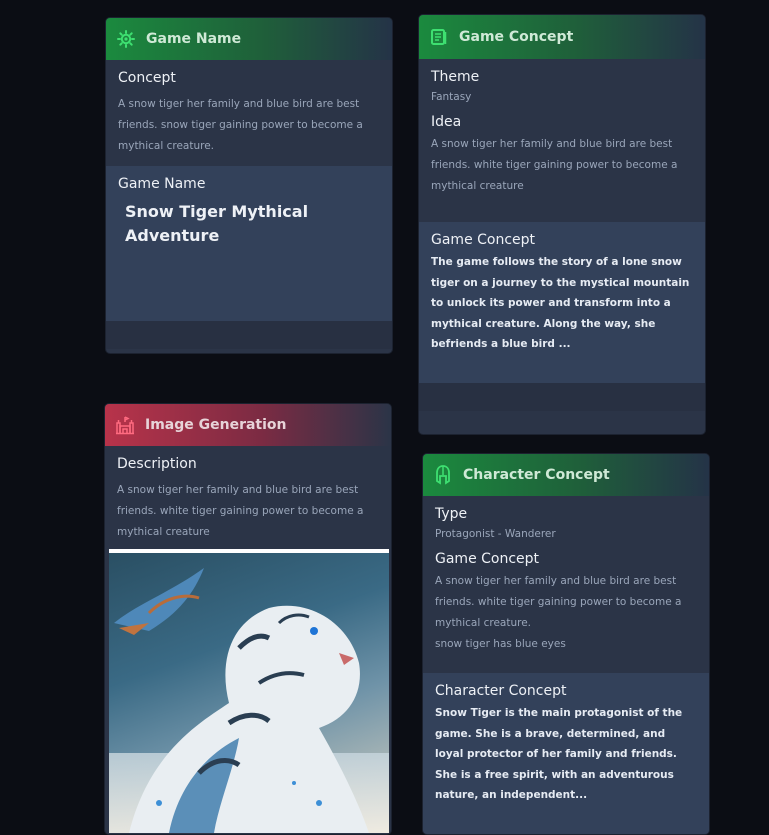  Describe the element at coordinates (443, 475) in the screenshot. I see `spartan-helmet-icon` at that location.